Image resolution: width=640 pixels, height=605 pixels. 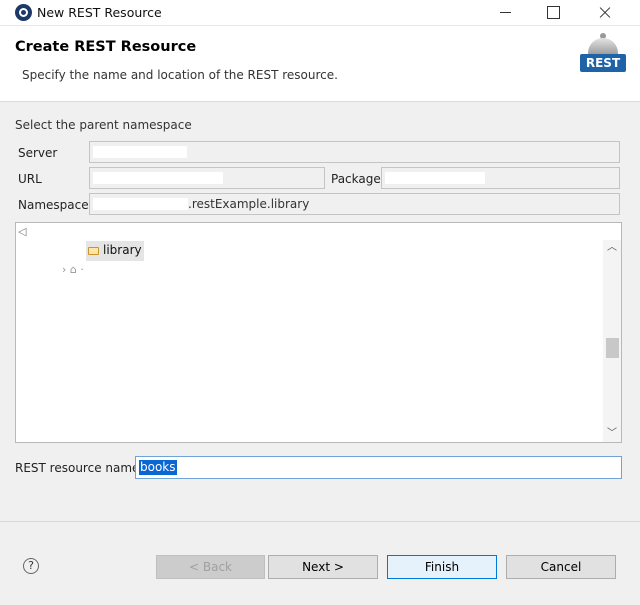 I want to click on tree-item-library: library, so click(x=115, y=251).